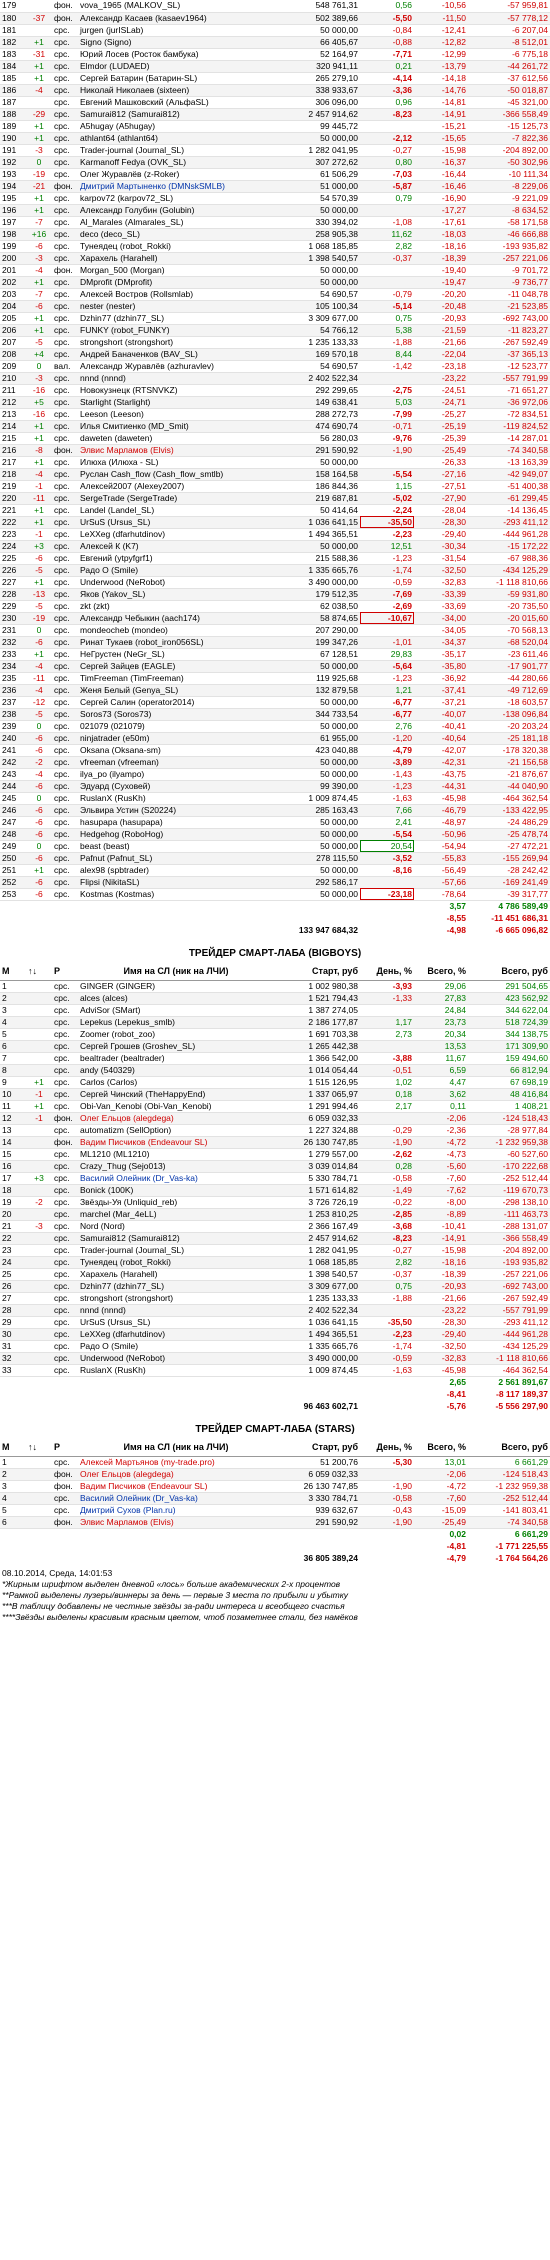 This screenshot has height=2260, width=550. Describe the element at coordinates (176, 1310) in the screenshot. I see `bigboys-cell-name: nnnd (nnnd)` at that location.